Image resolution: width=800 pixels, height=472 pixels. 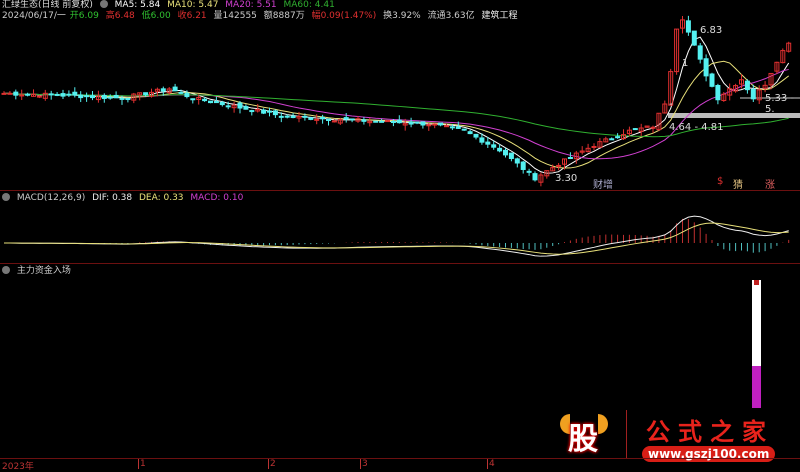 What do you see at coordinates (400, 190) in the screenshot?
I see `pane-divider` at bounding box center [400, 190].